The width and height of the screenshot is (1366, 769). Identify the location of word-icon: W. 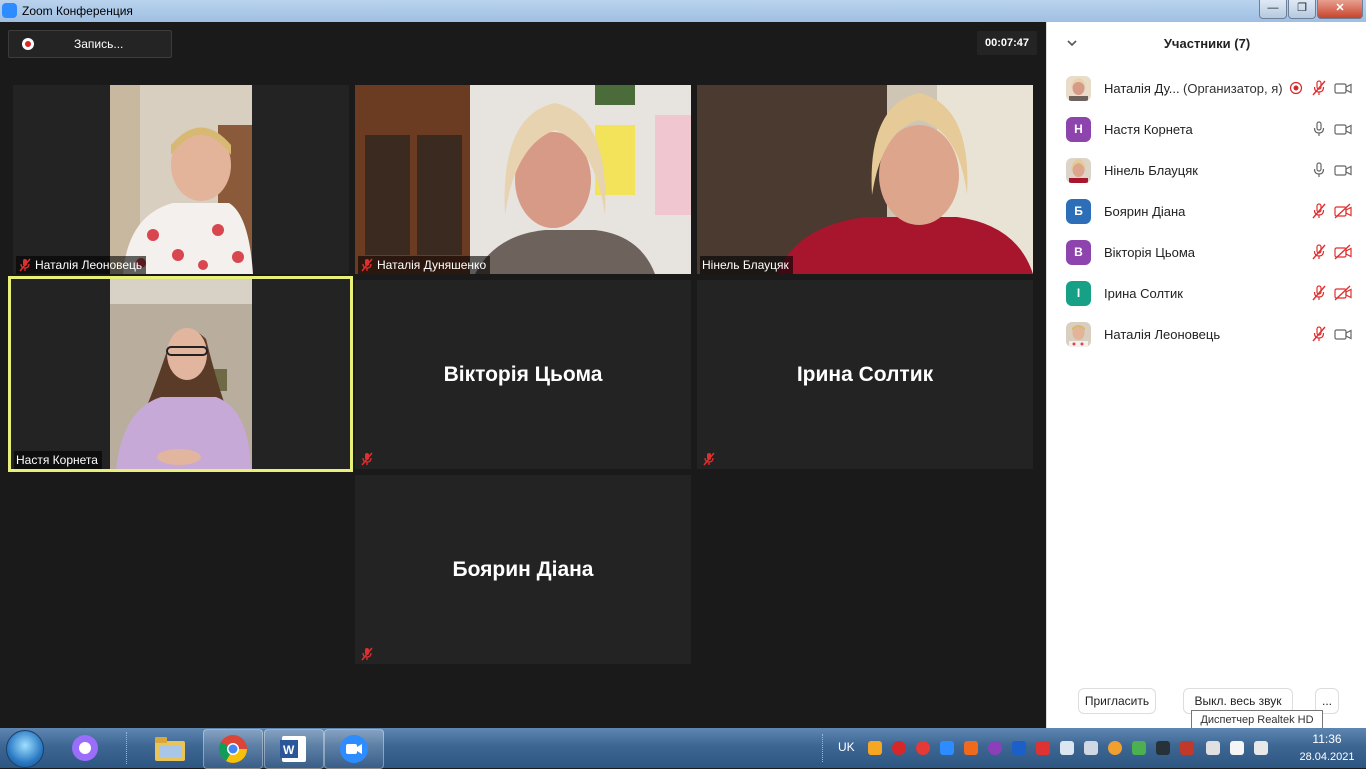
(293, 749).